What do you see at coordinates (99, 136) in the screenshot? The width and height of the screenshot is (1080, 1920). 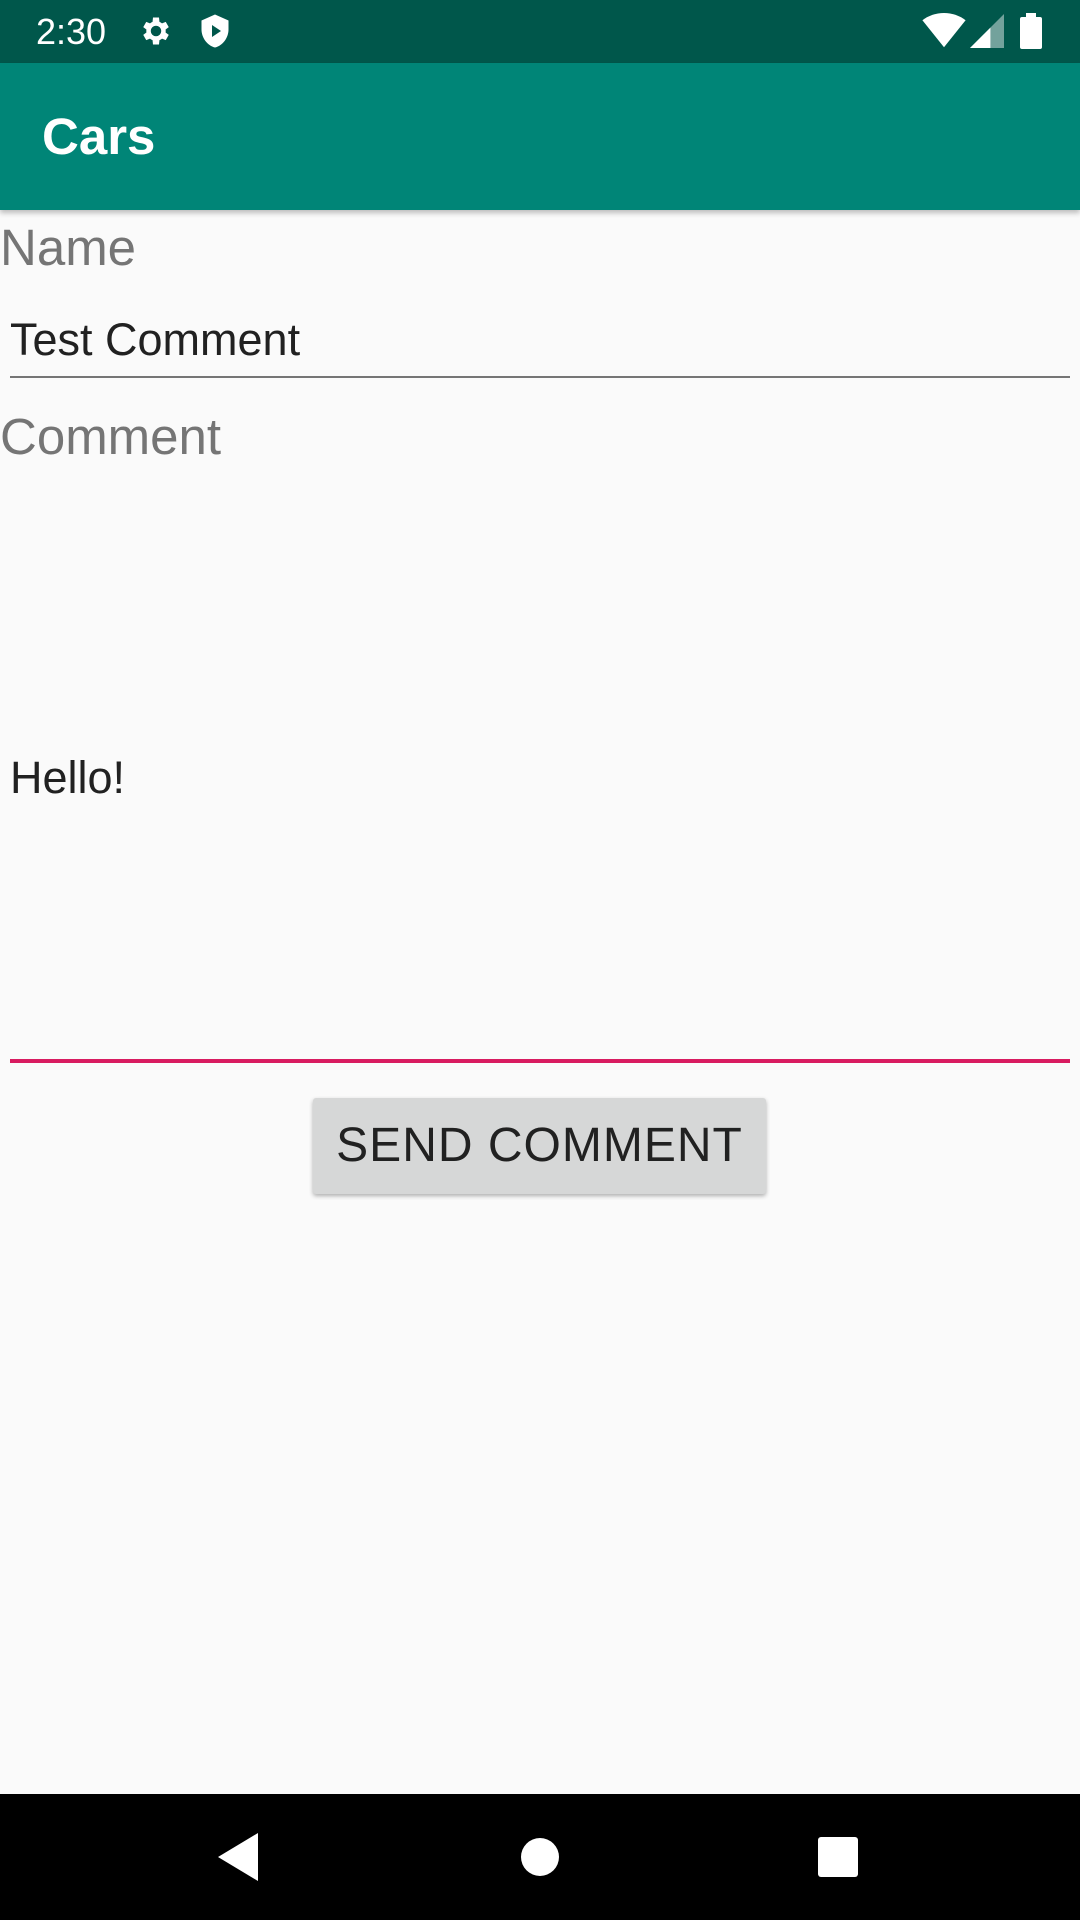 I see `app-title: Cars` at bounding box center [99, 136].